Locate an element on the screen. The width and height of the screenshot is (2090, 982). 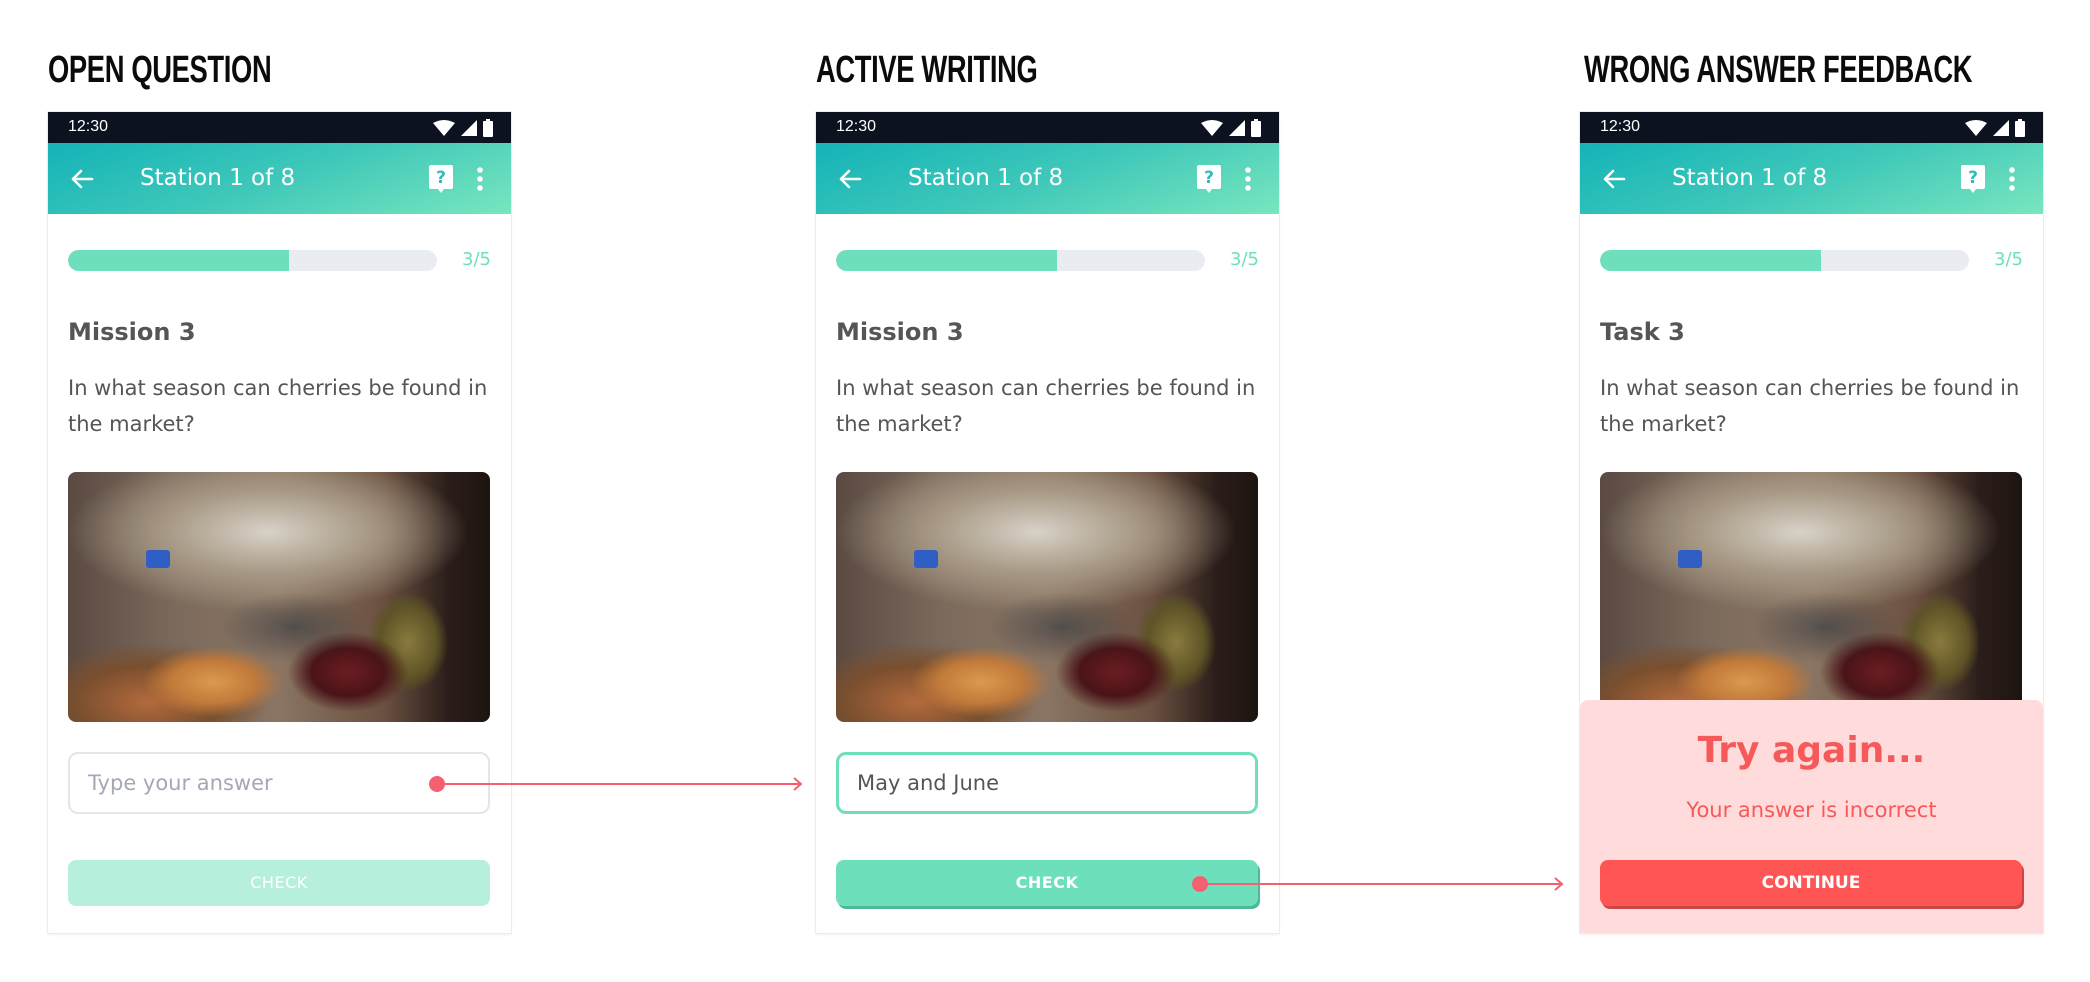
section-title-wrong-answer-feedback: WRONG ANSWER FEEDBACK is located at coordinates (1778, 70).